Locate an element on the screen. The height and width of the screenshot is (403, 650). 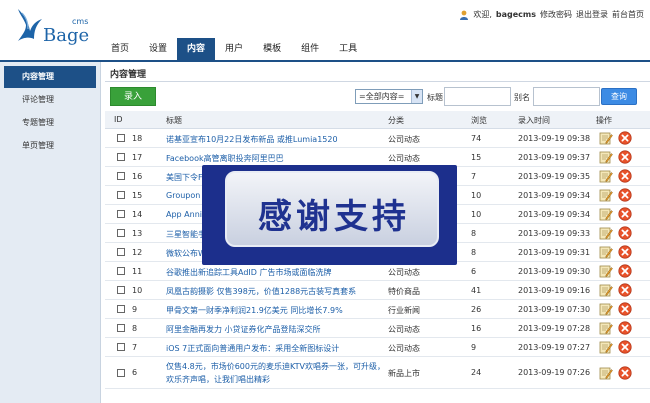
row-title-link: 甲骨文第一财季净利润21.9亿美元 同比增长7.9% is located at coordinates (254, 310).